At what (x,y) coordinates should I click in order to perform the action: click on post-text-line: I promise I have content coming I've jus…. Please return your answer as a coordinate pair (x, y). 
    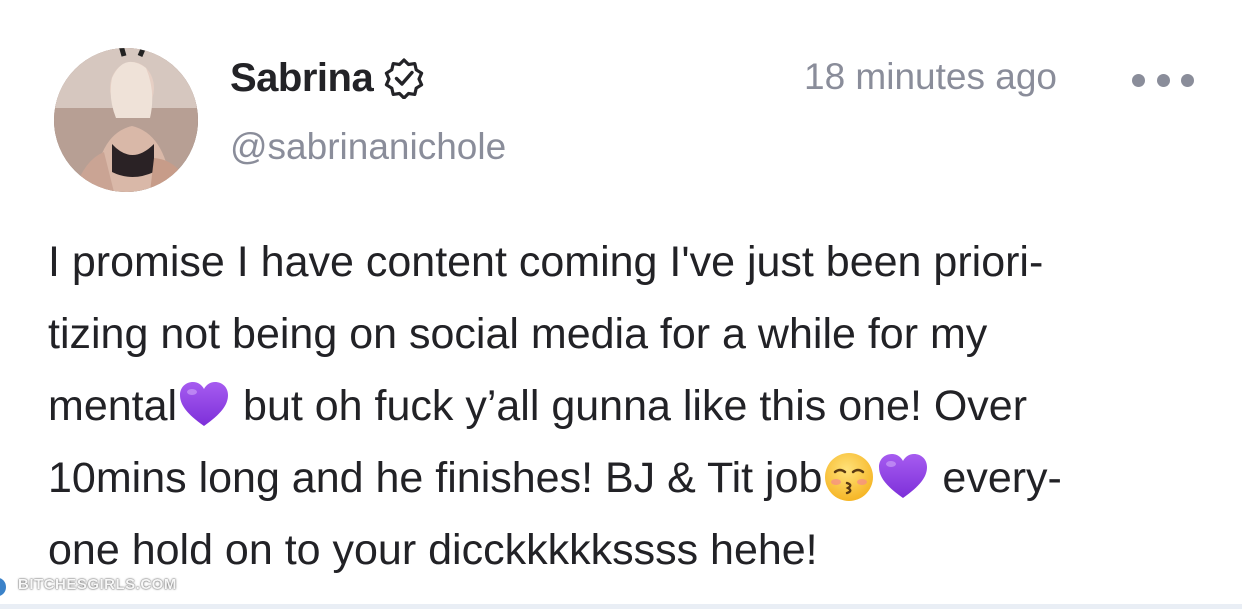
    Looking at the image, I should click on (546, 262).